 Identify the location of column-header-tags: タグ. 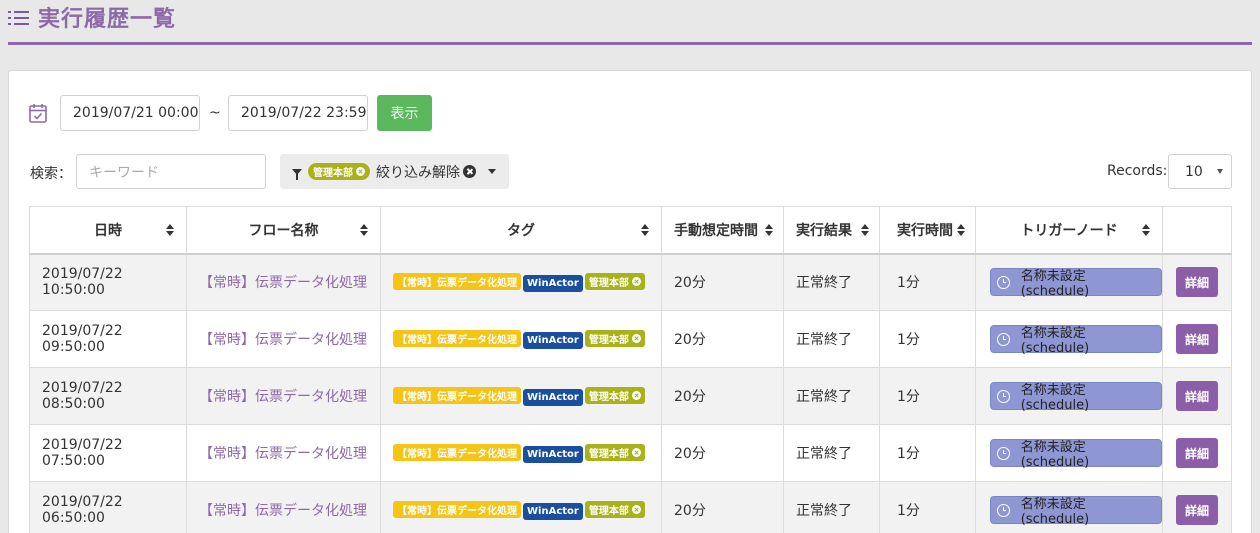
(521, 230).